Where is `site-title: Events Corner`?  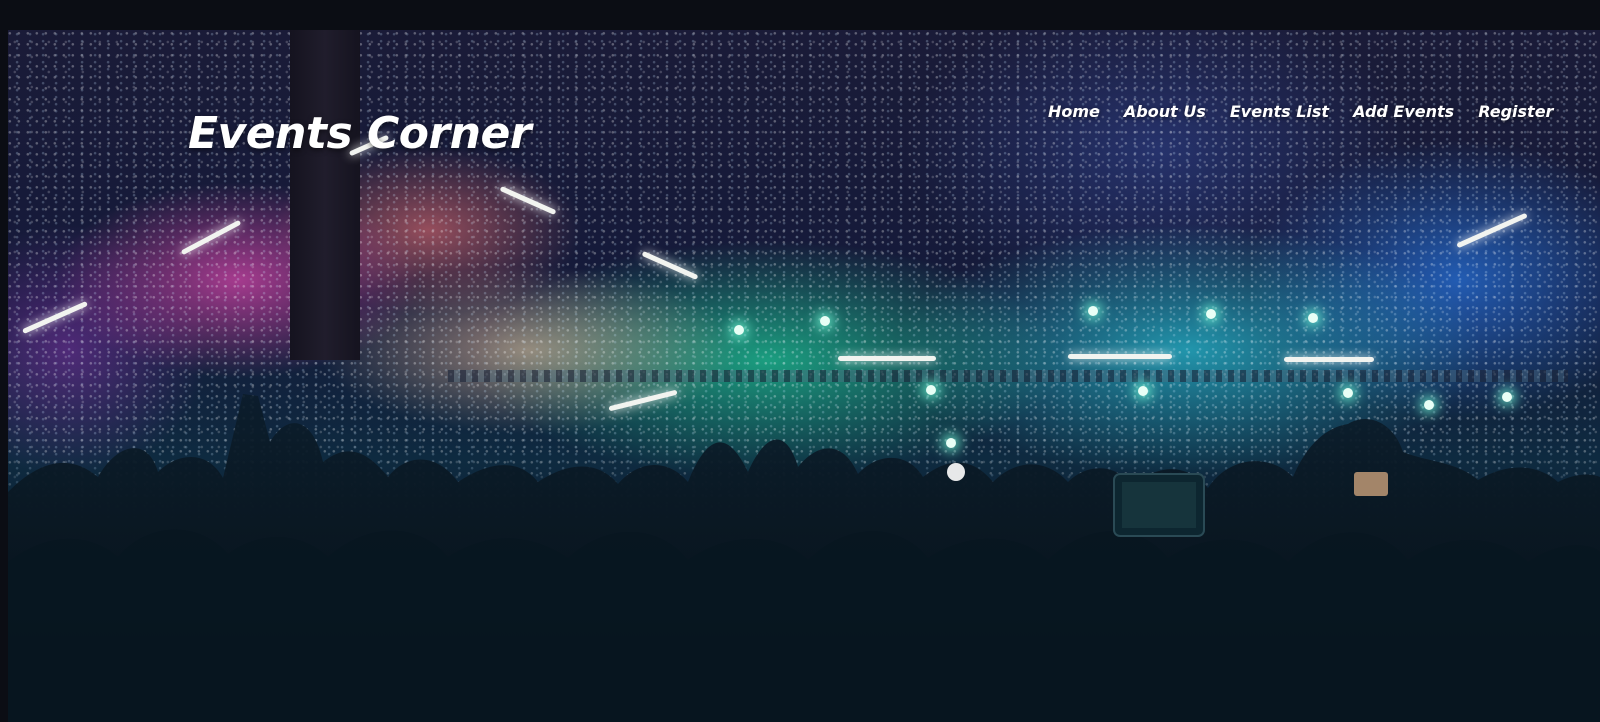 site-title: Events Corner is located at coordinates (360, 133).